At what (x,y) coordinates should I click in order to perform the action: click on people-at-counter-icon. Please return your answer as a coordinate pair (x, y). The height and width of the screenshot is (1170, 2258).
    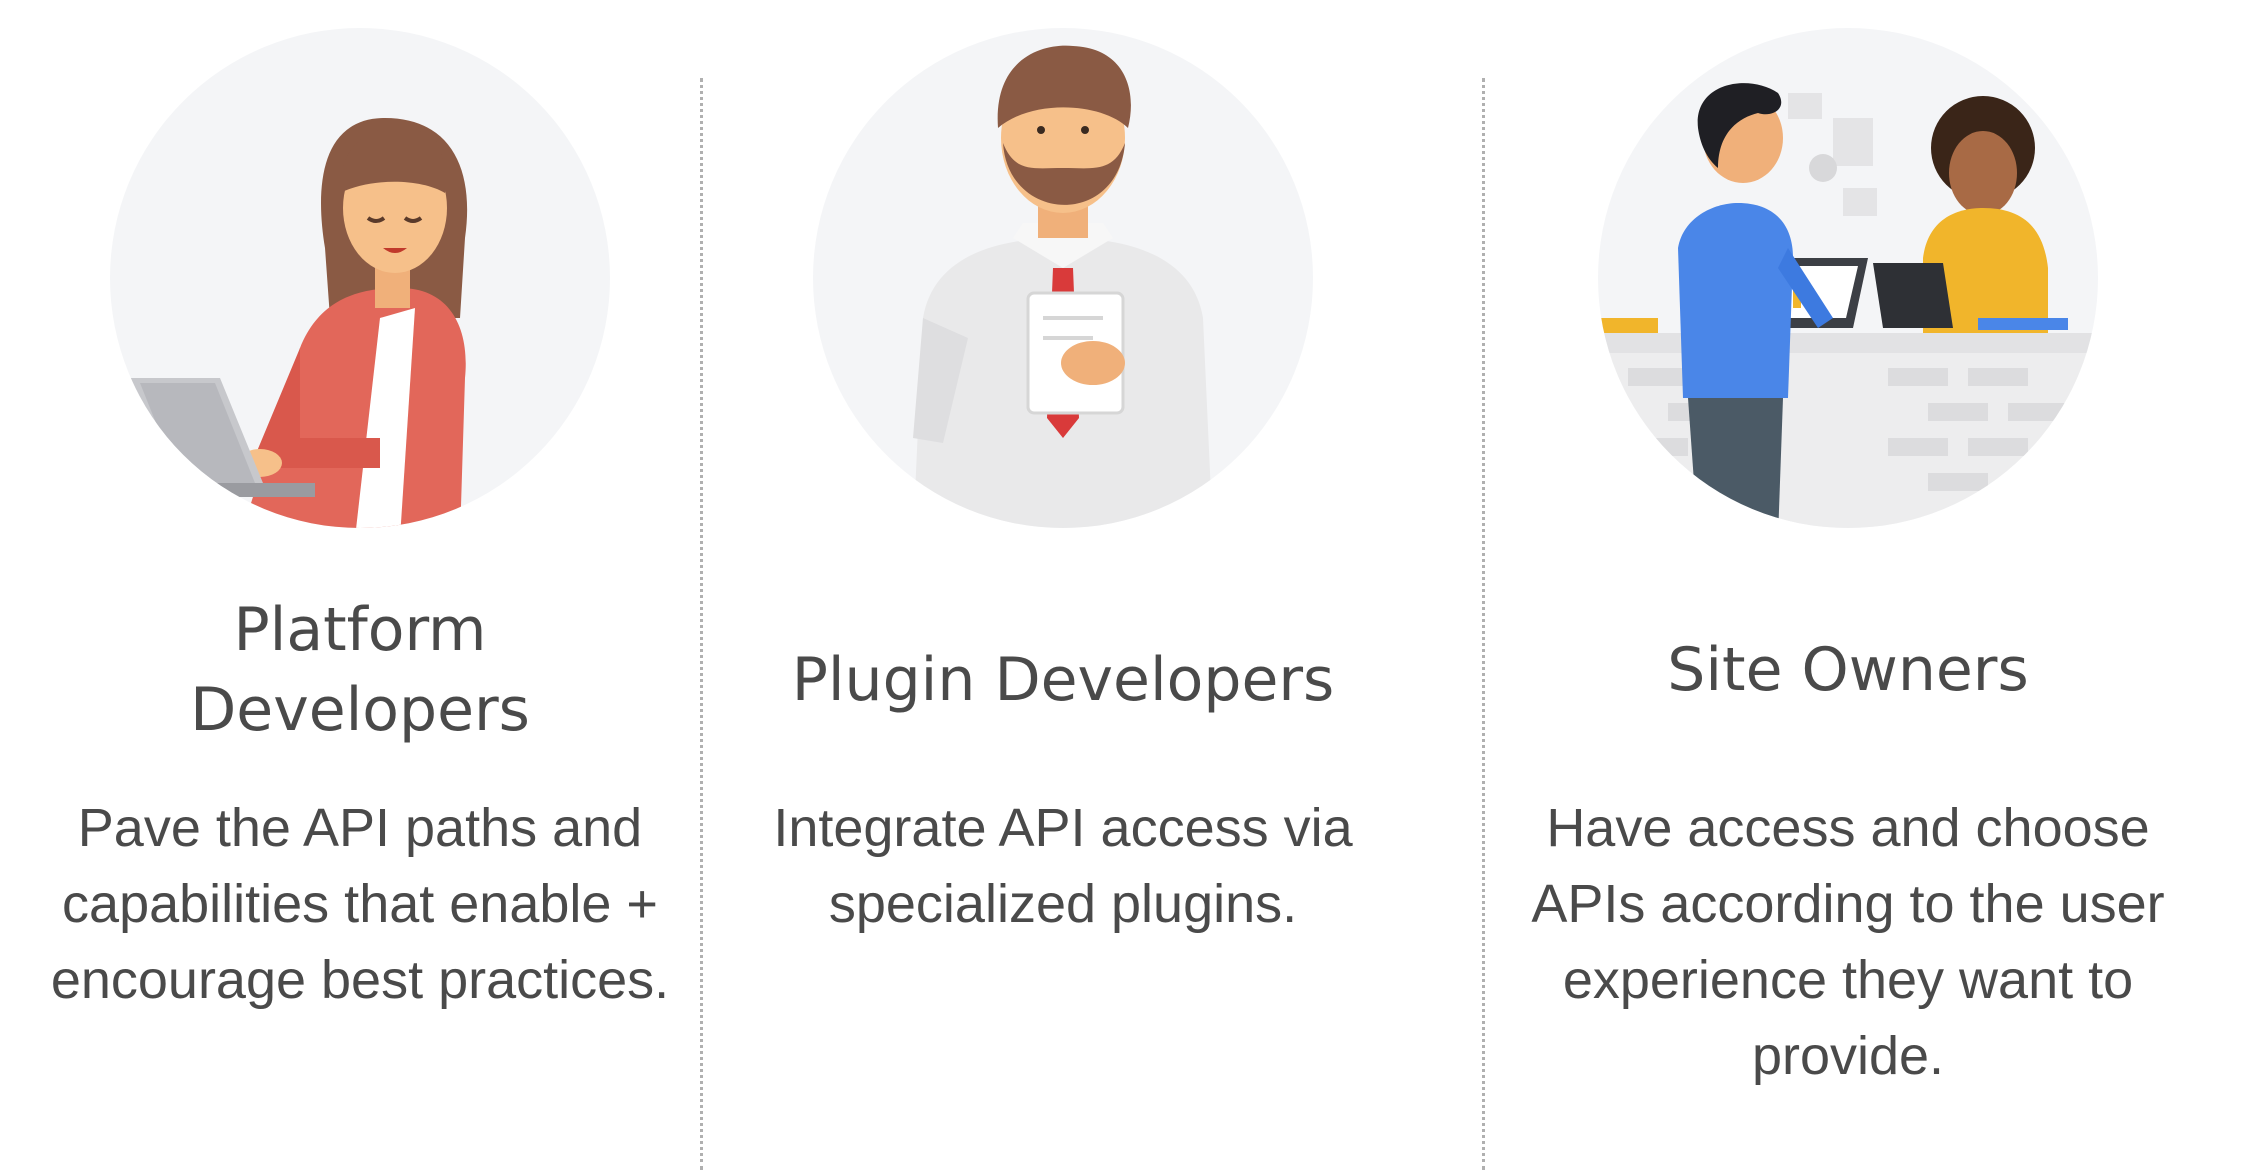
    Looking at the image, I should click on (1848, 278).